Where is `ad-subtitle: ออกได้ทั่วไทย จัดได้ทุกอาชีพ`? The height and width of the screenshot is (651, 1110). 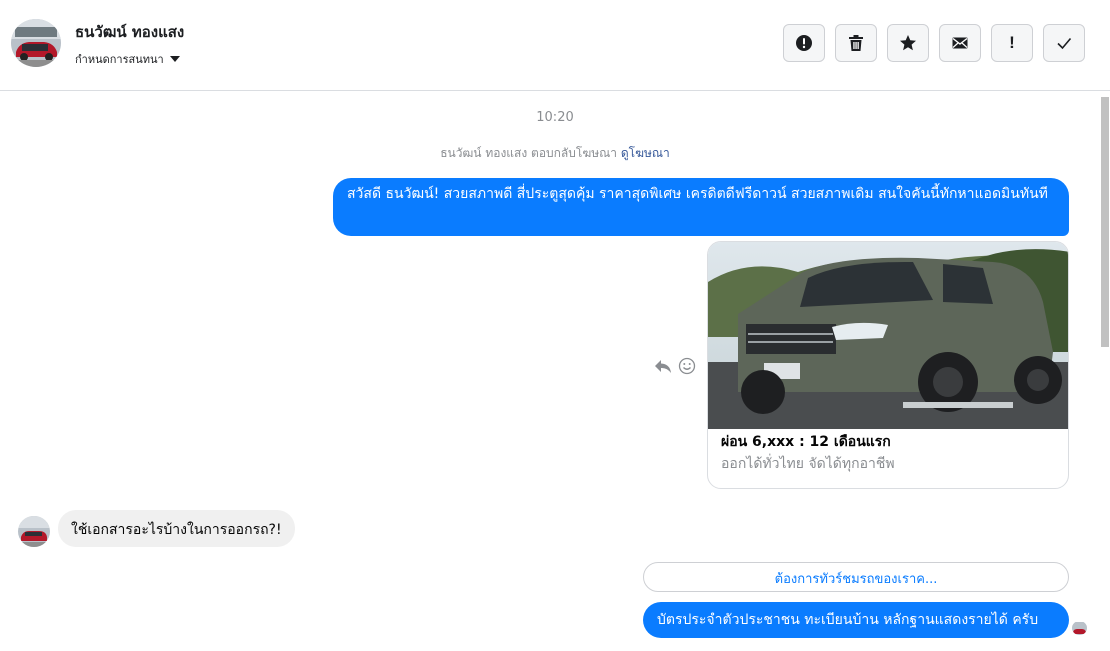
ad-subtitle: ออกได้ทั่วไทย จัดได้ทุกอาชีพ is located at coordinates (808, 464).